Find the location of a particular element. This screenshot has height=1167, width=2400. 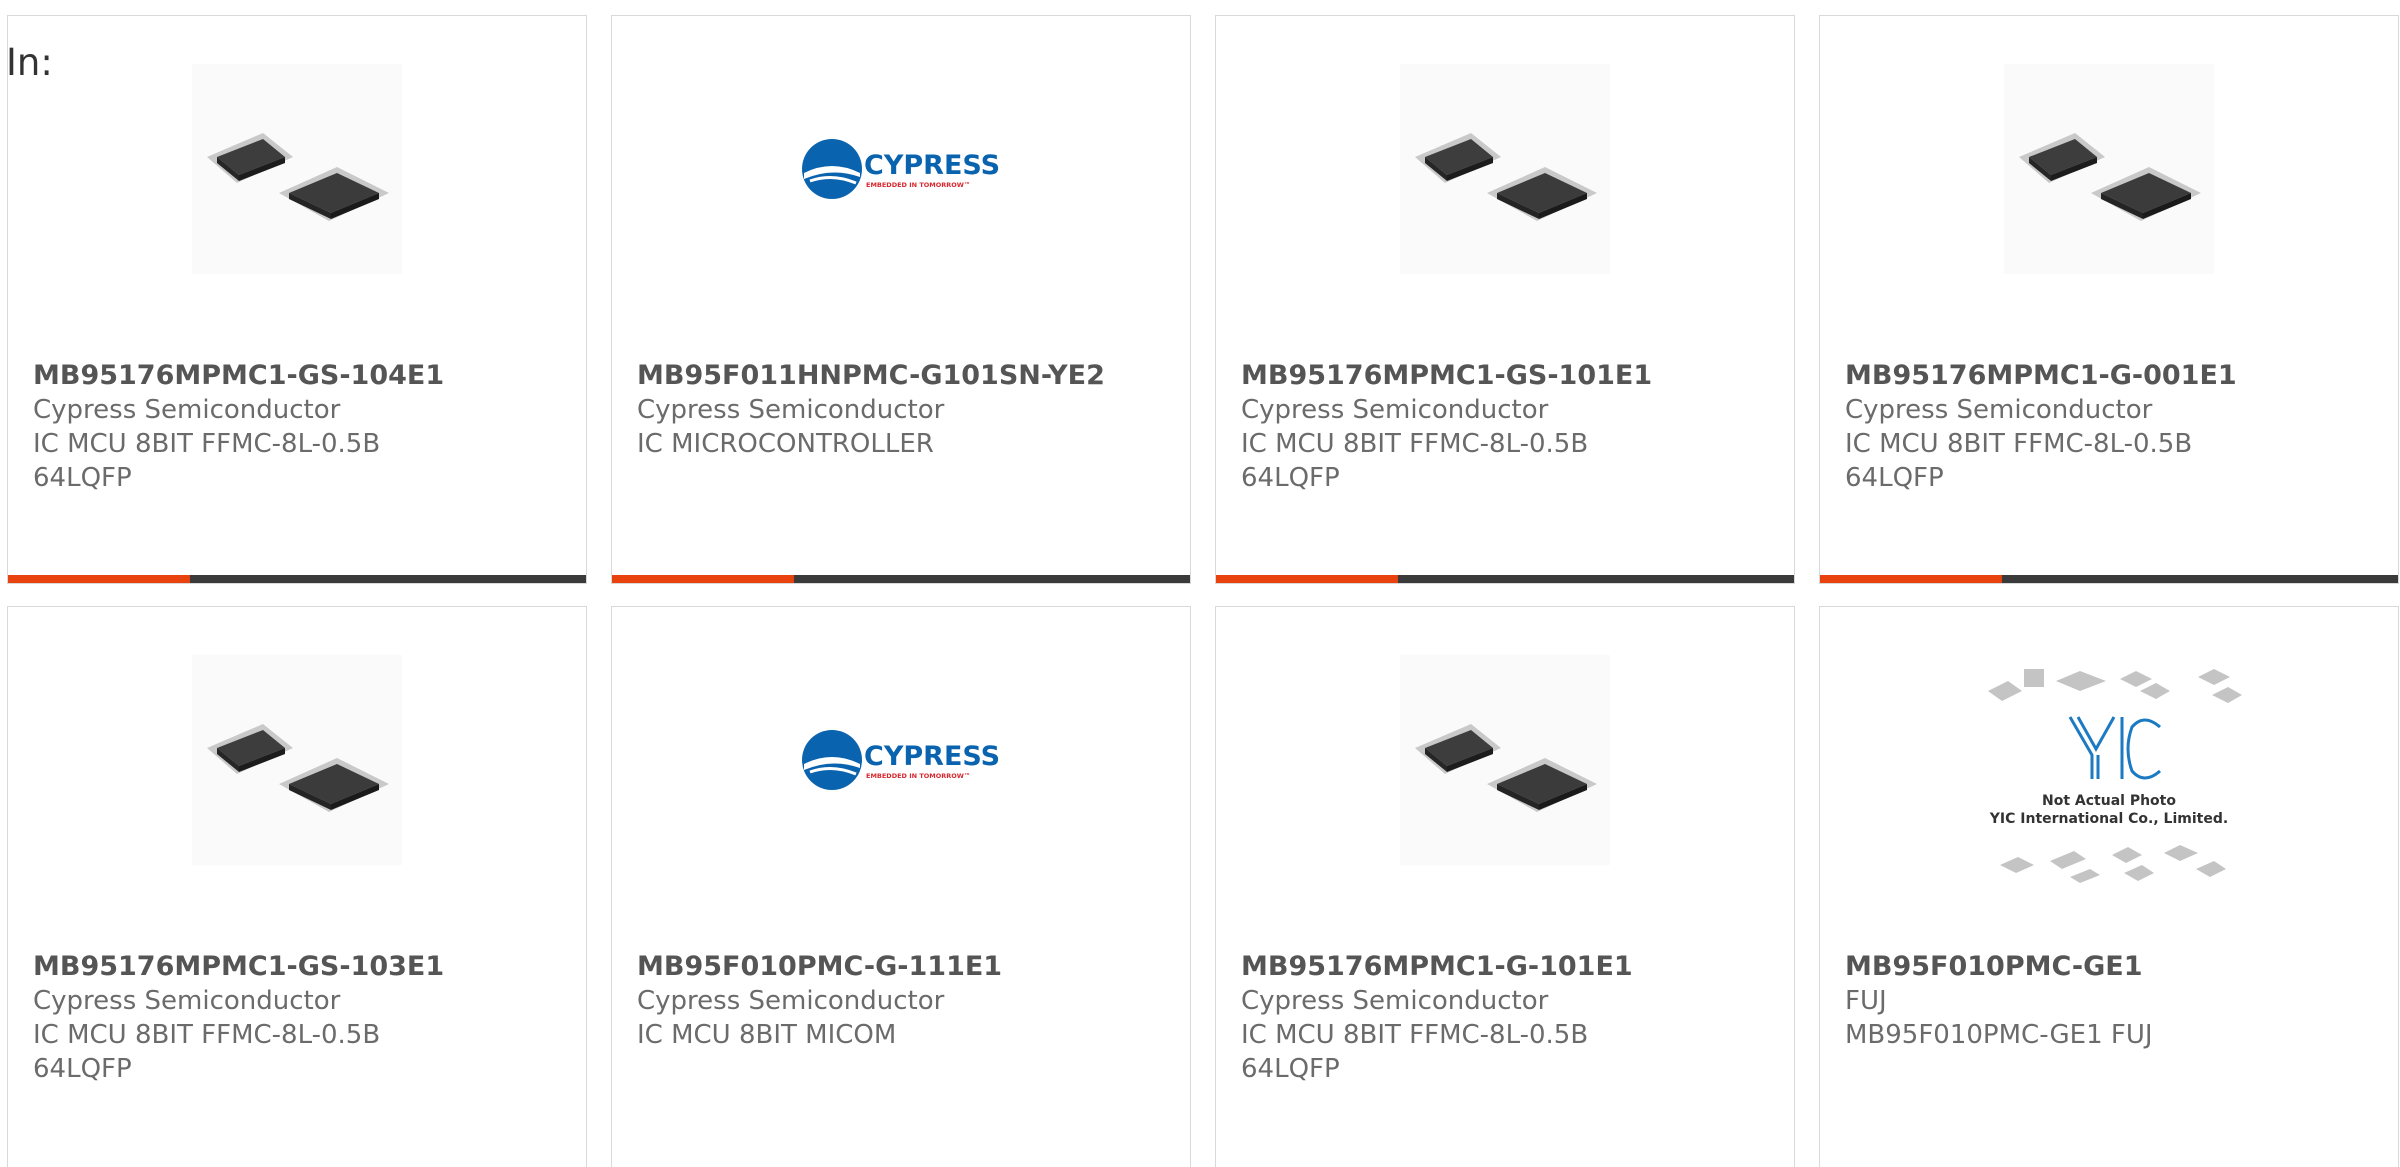

description: IC MCU 8BIT MICOM is located at coordinates (767, 1035).